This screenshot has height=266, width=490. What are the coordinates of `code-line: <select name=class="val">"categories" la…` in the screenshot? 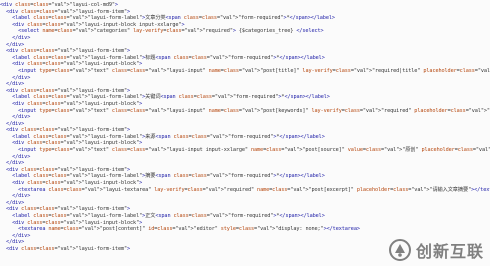 It's located at (171, 31).